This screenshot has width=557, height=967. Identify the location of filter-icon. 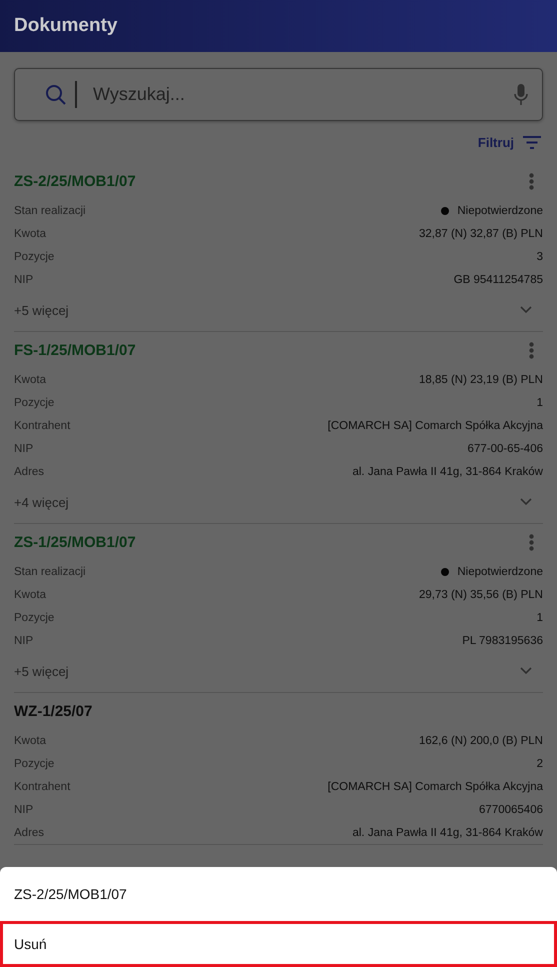
(532, 142).